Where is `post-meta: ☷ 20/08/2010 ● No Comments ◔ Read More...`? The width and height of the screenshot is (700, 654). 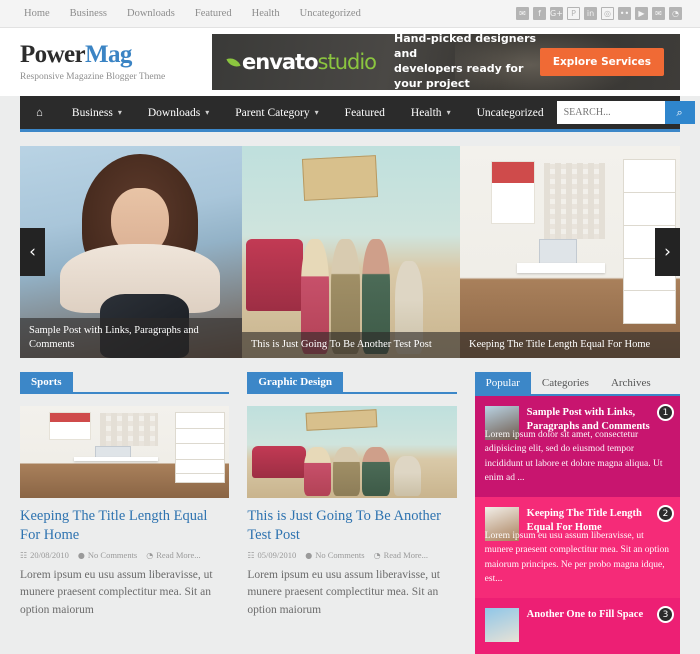
post-meta: ☷ 20/08/2010 ● No Comments ◔ Read More... is located at coordinates (124, 555).